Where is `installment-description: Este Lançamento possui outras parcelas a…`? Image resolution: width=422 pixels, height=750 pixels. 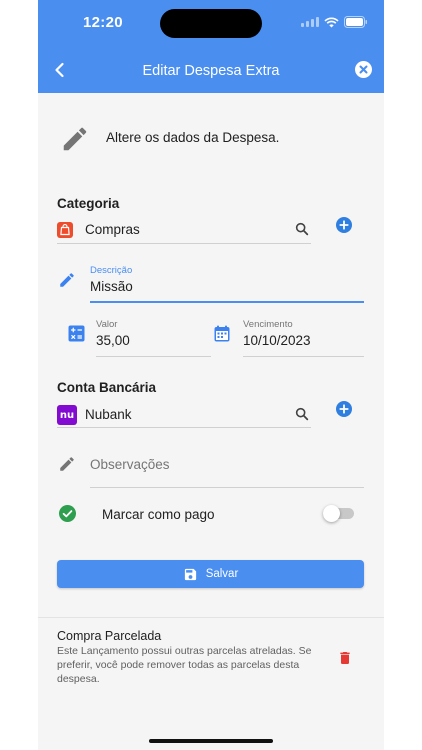 installment-description: Este Lançamento possui outras parcelas a… is located at coordinates (184, 665).